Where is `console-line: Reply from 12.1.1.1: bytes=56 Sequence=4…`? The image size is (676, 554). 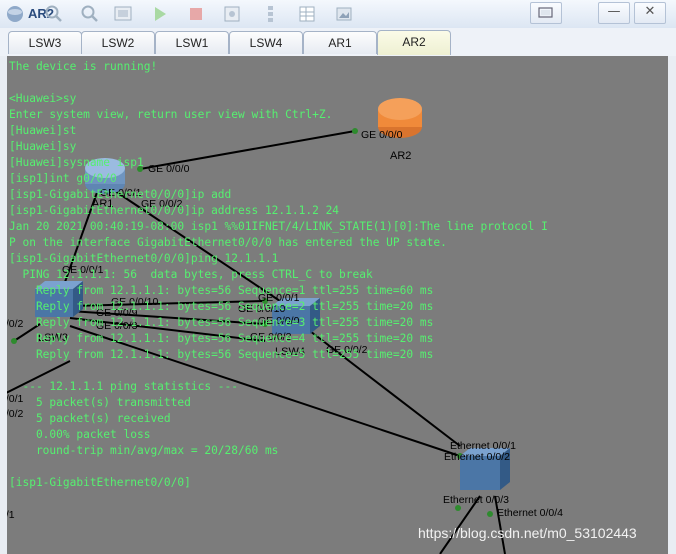 console-line: Reply from 12.1.1.1: bytes=56 Sequence=4… is located at coordinates (221, 338).